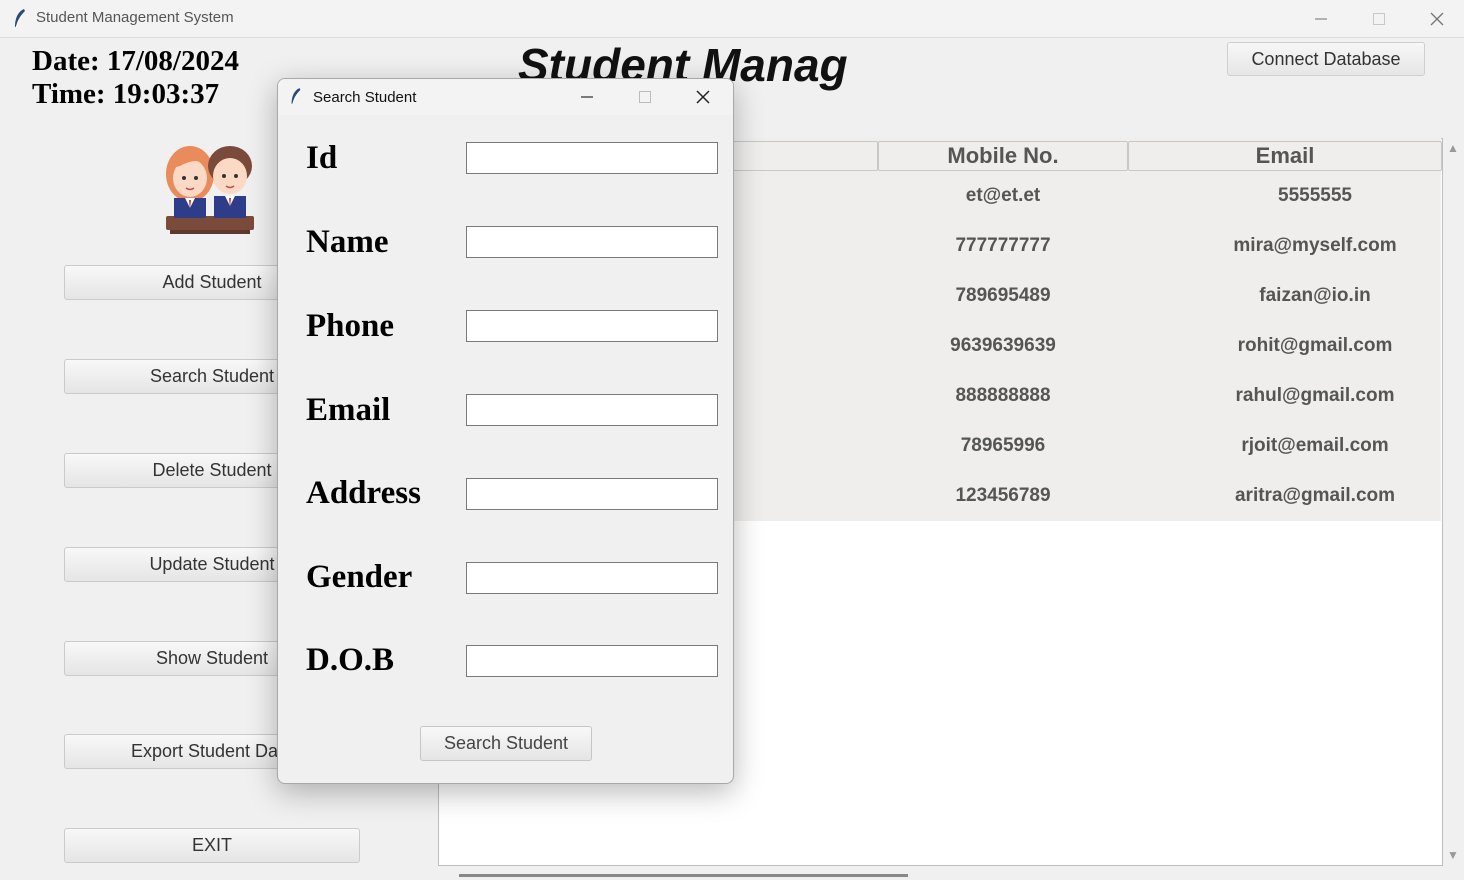 The image size is (1464, 880). I want to click on scroll-up-arrow-icon: ▲, so click(1453, 148).